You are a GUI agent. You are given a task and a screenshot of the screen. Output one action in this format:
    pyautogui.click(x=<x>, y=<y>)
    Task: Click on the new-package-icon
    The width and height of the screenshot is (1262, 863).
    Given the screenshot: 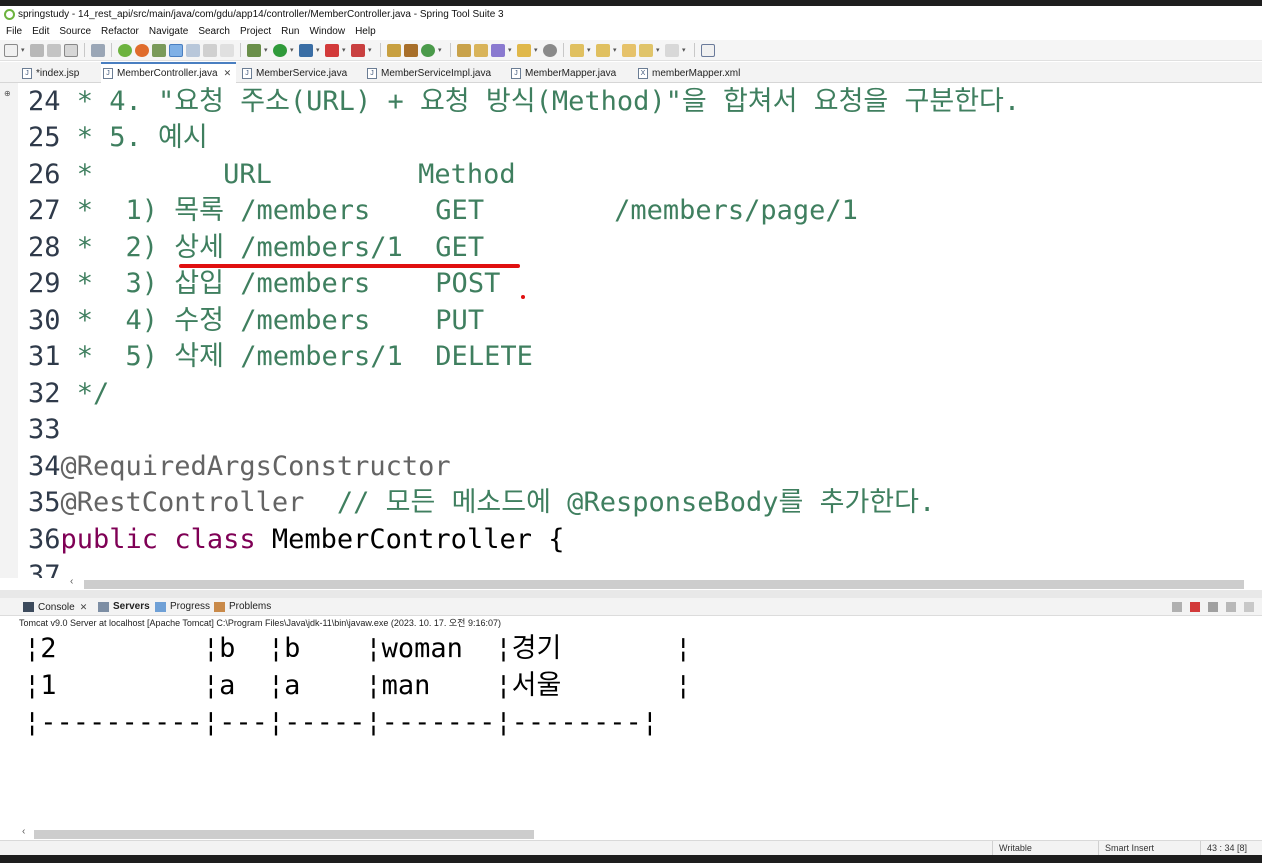 What is the action you would take?
    pyautogui.click(x=411, y=50)
    